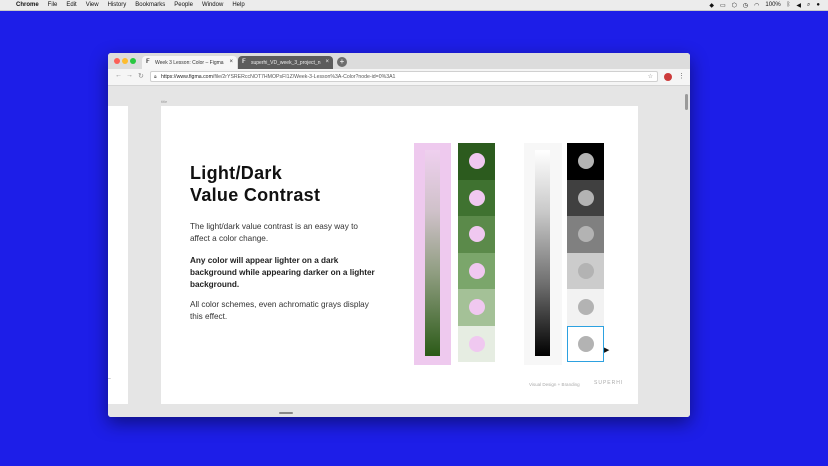 The image size is (828, 466). I want to click on green-gradient-strip, so click(432, 253).